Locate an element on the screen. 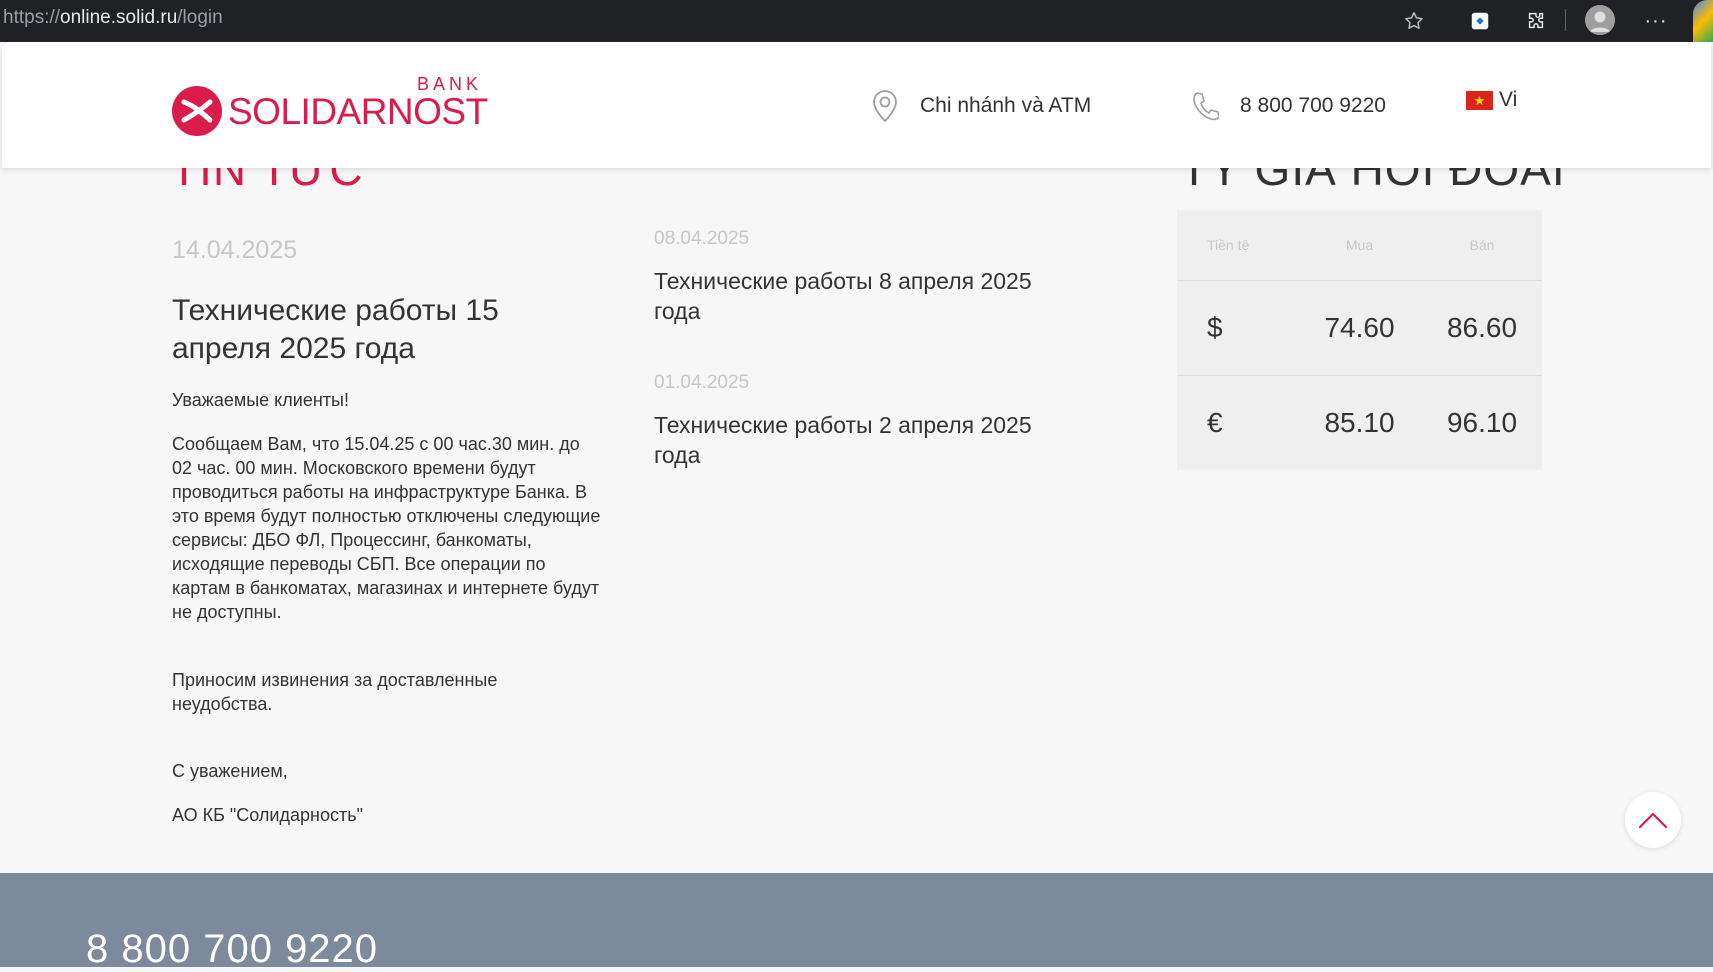  buy-rate: 85.10 is located at coordinates (1359, 422).